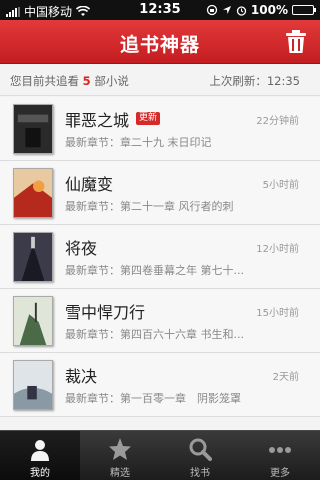 The width and height of the screenshot is (320, 480). What do you see at coordinates (89, 184) in the screenshot?
I see `book-title: 仙魔变` at bounding box center [89, 184].